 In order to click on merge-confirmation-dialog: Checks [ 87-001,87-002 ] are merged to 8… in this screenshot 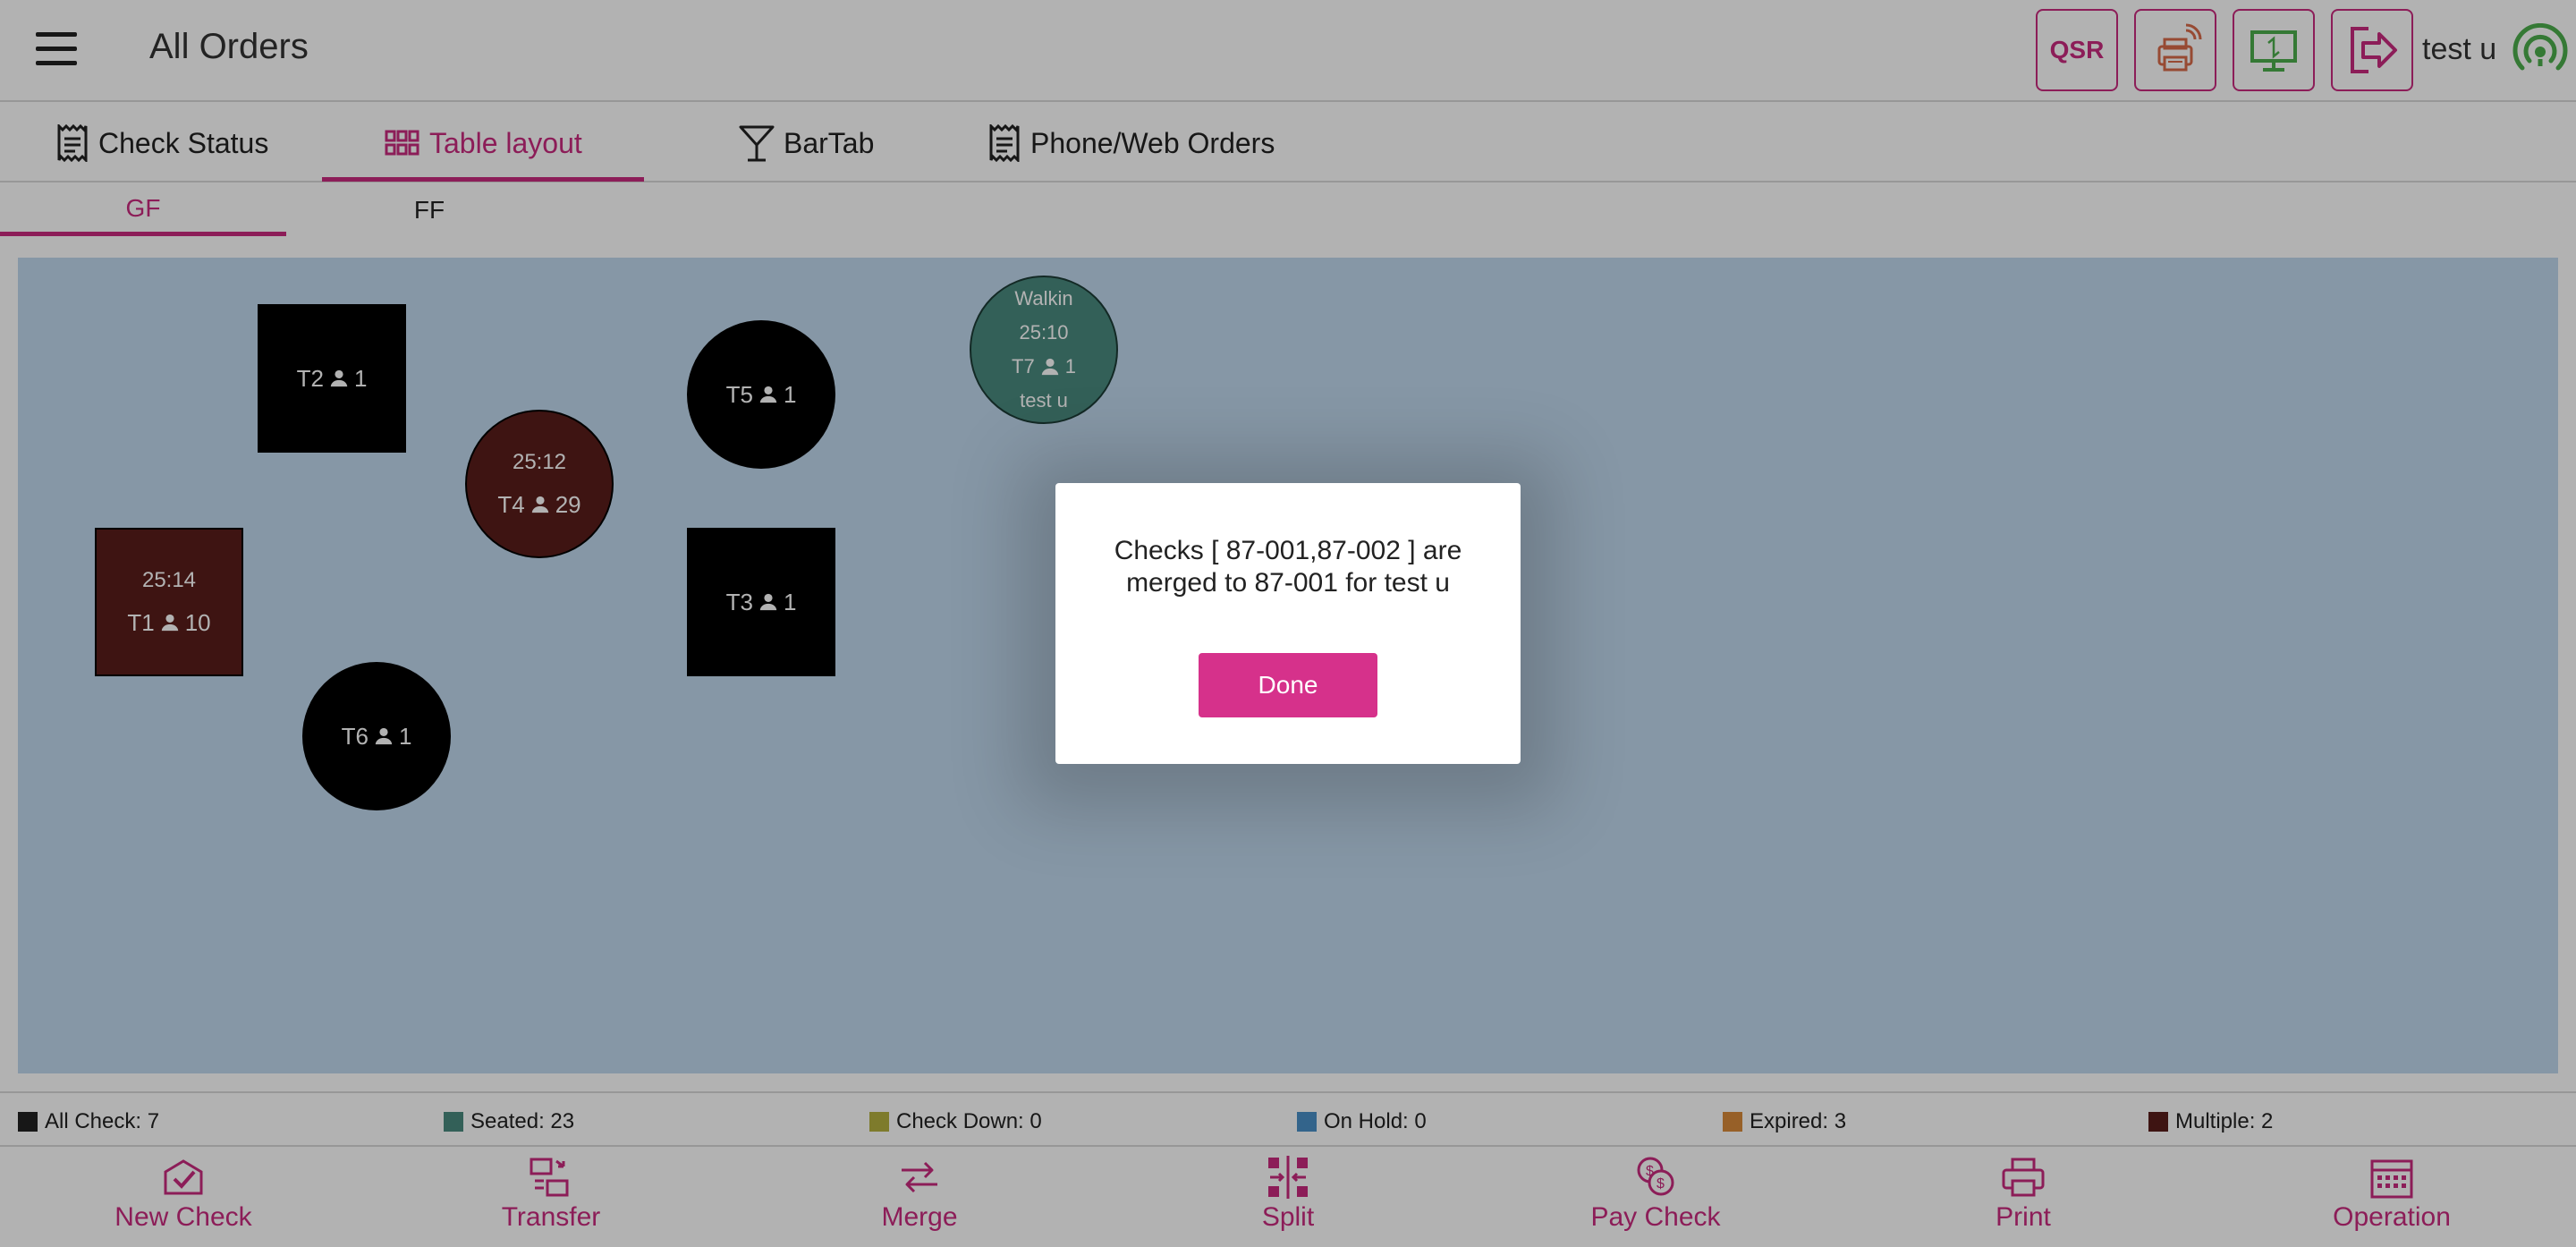, I will do `click(1288, 623)`.